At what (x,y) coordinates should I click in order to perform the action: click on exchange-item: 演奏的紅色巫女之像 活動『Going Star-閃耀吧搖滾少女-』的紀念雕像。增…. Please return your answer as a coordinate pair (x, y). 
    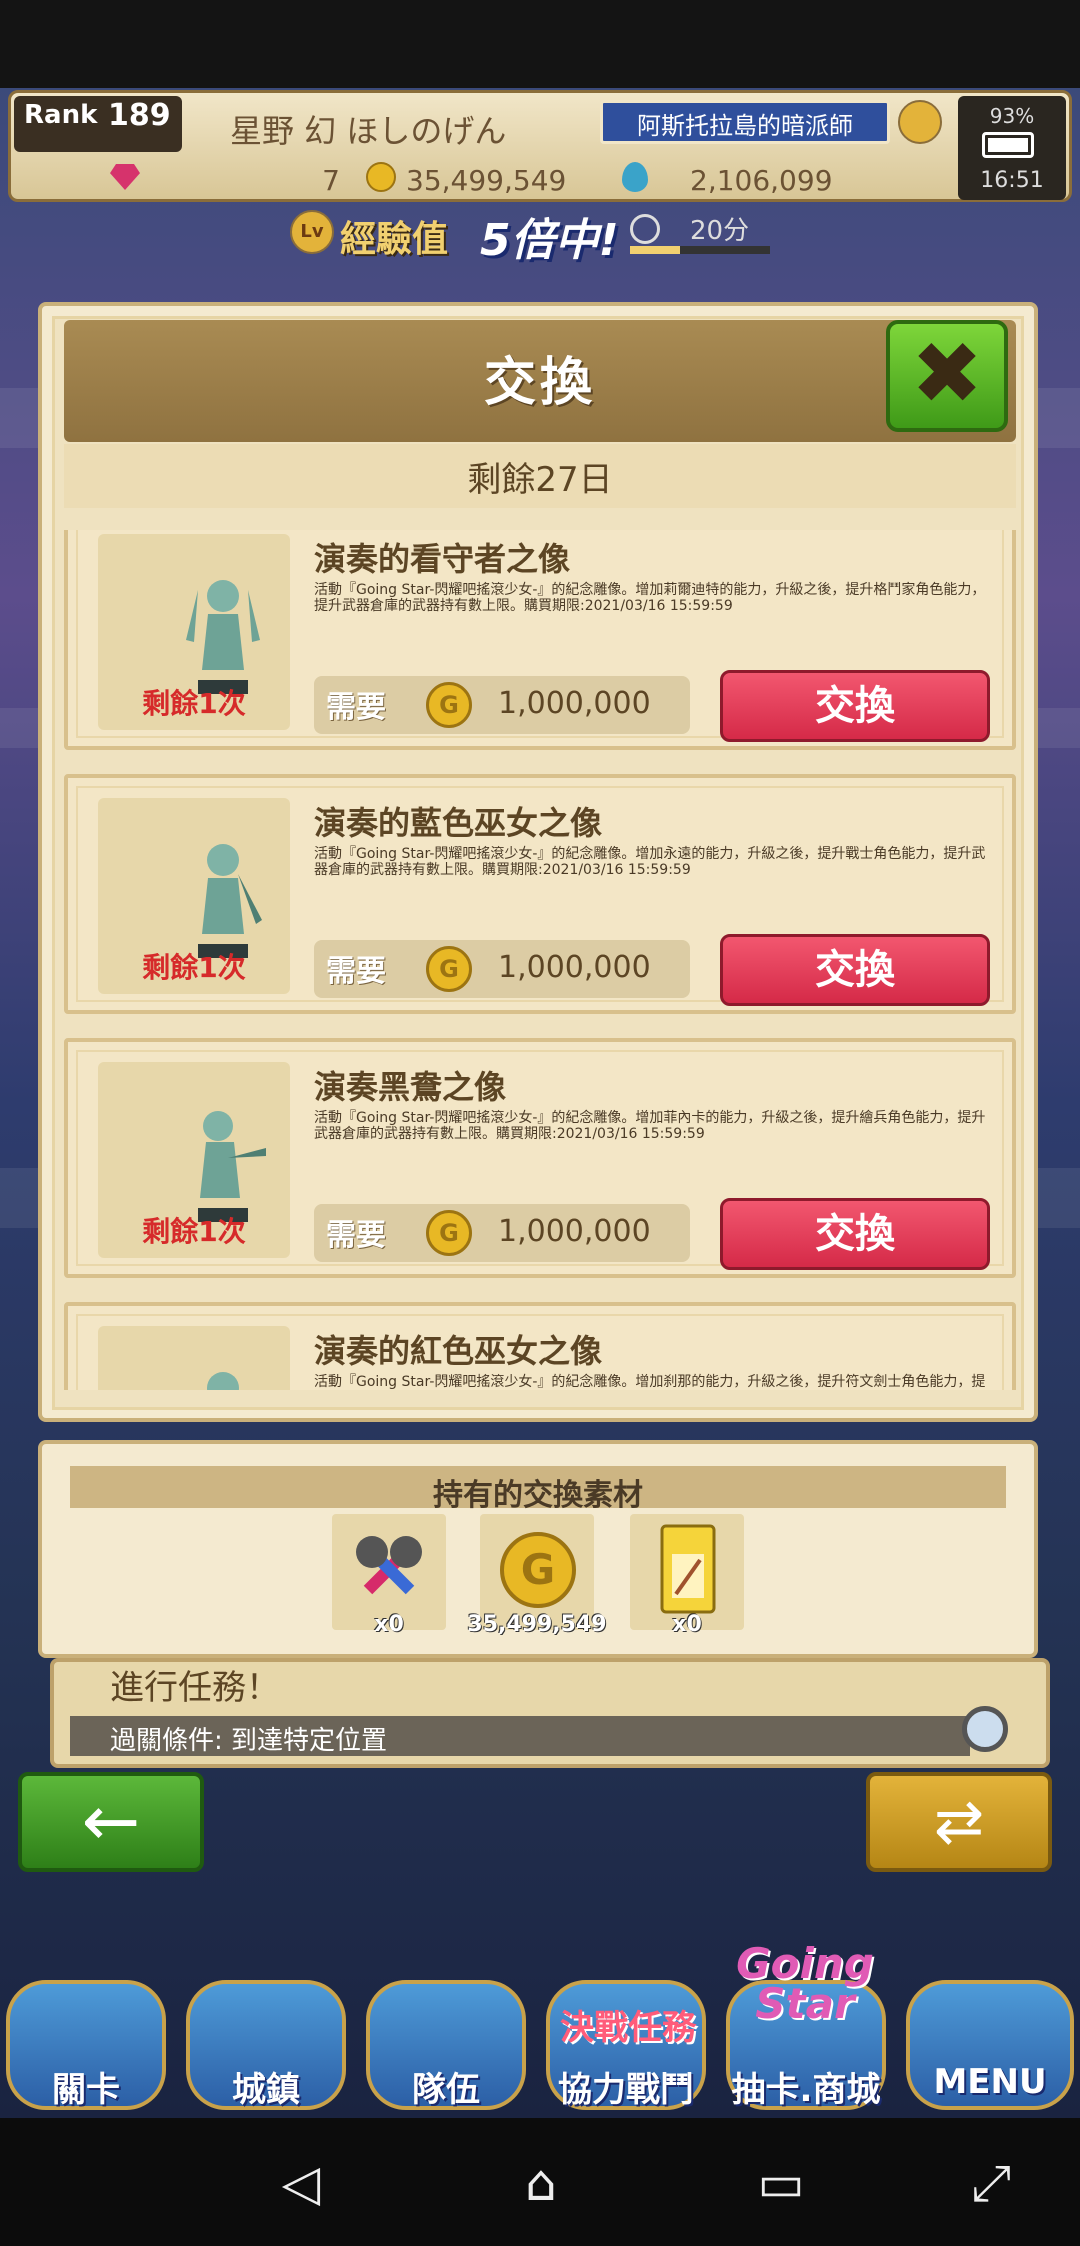
    Looking at the image, I should click on (540, 1346).